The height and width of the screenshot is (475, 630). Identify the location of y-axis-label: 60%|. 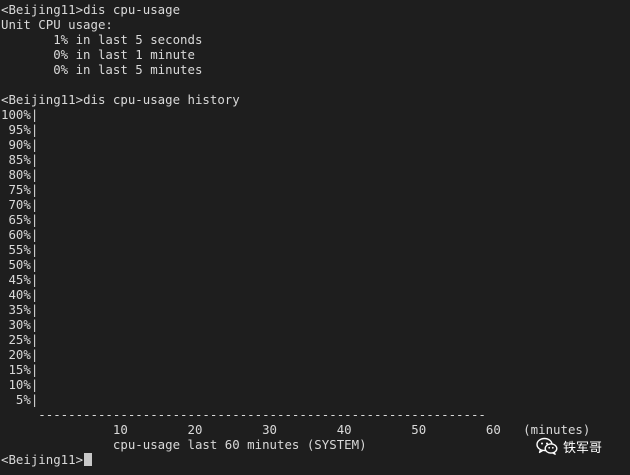
(20, 234).